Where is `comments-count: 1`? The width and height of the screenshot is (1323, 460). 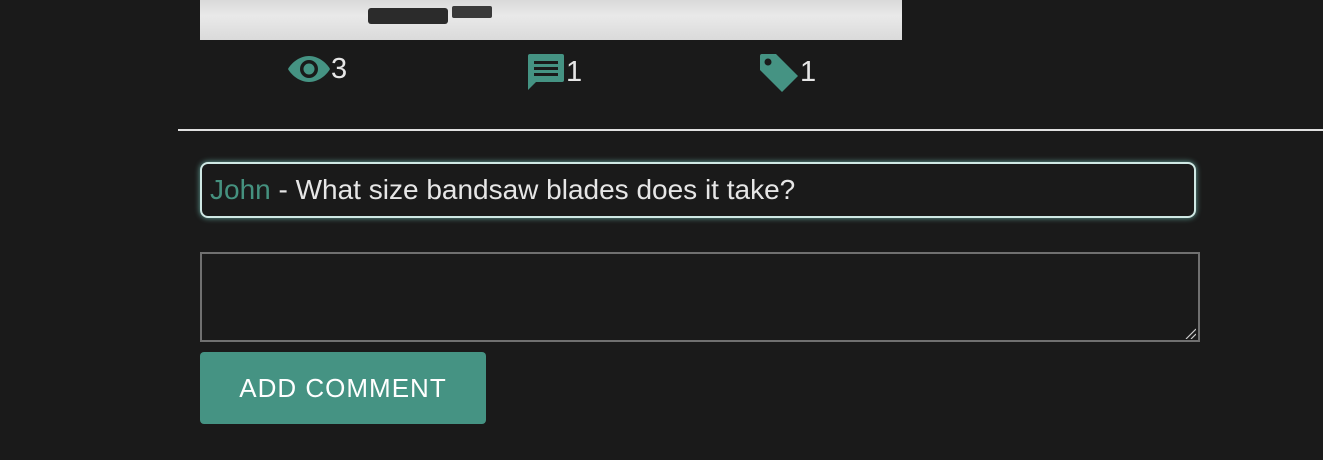
comments-count: 1 is located at coordinates (574, 71).